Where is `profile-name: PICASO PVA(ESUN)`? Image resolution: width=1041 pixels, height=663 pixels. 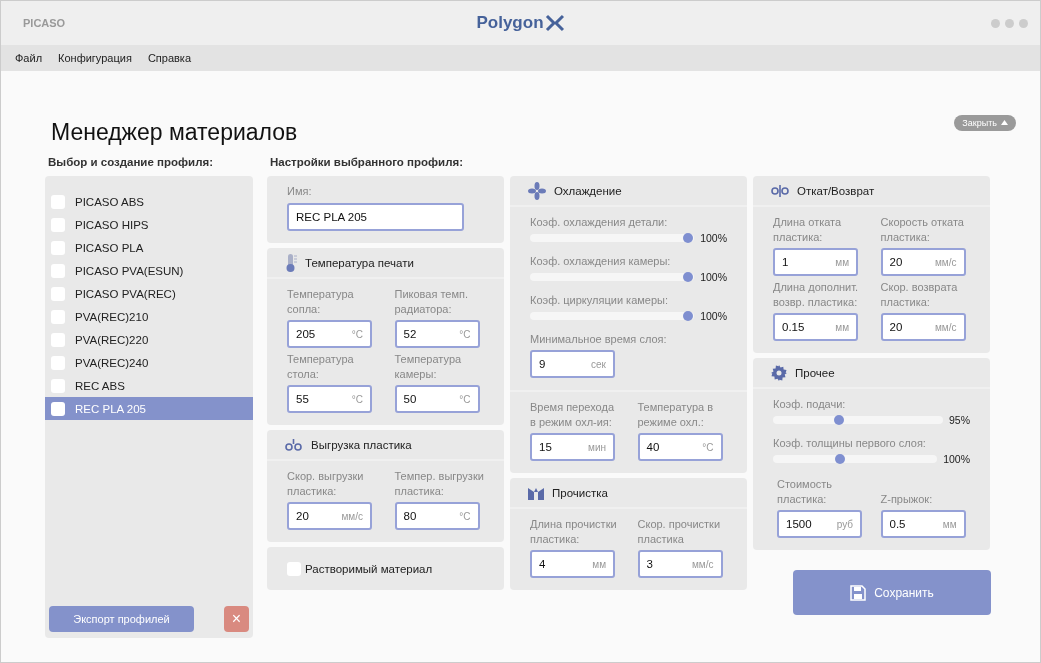
profile-name: PICASO PVA(ESUN) is located at coordinates (129, 270).